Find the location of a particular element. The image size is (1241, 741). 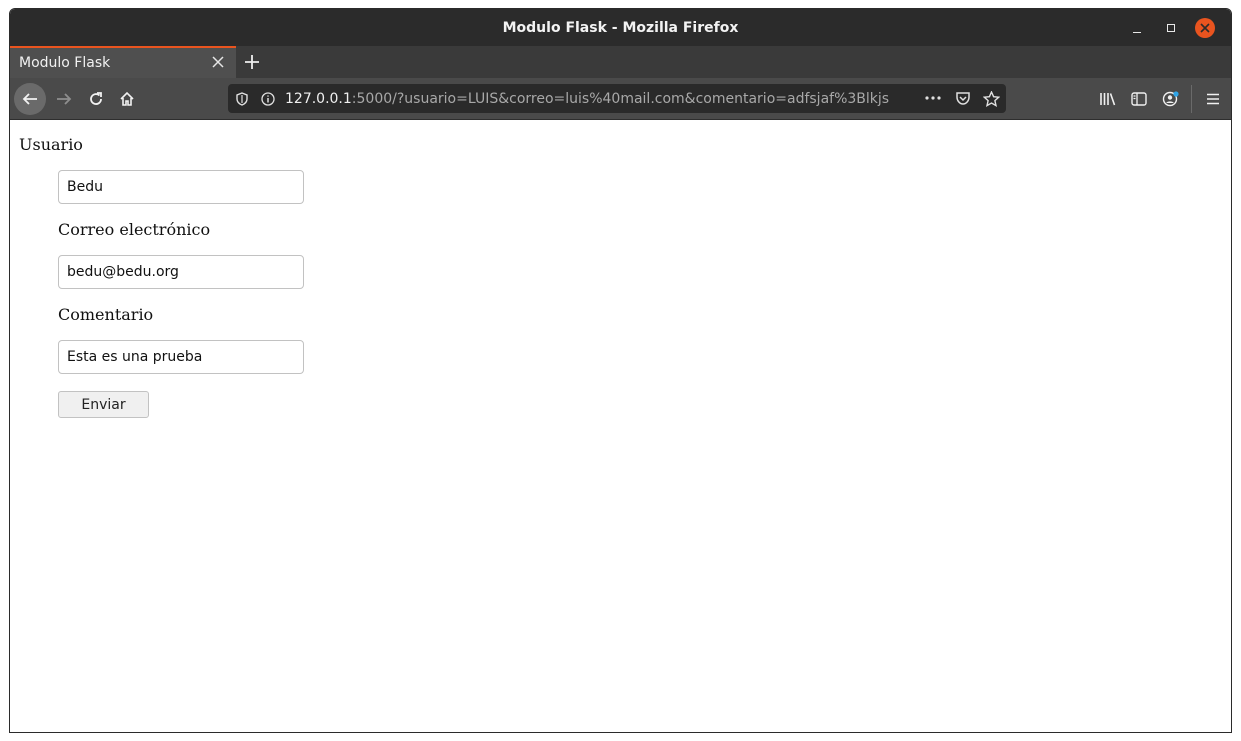

menu-button is located at coordinates (1213, 99).